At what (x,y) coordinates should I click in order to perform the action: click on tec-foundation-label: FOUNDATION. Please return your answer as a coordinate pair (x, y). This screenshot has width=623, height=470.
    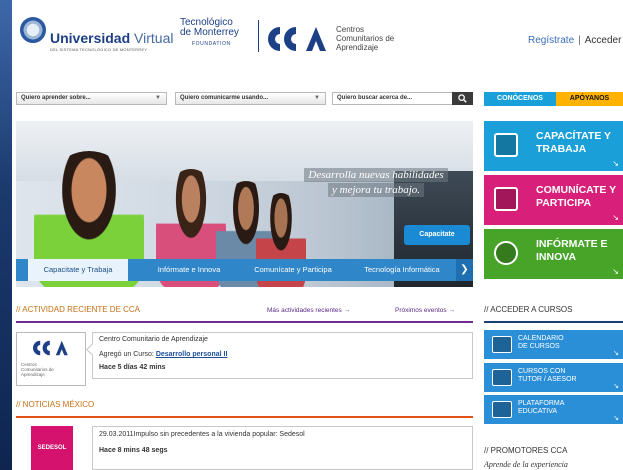
    Looking at the image, I should click on (211, 44).